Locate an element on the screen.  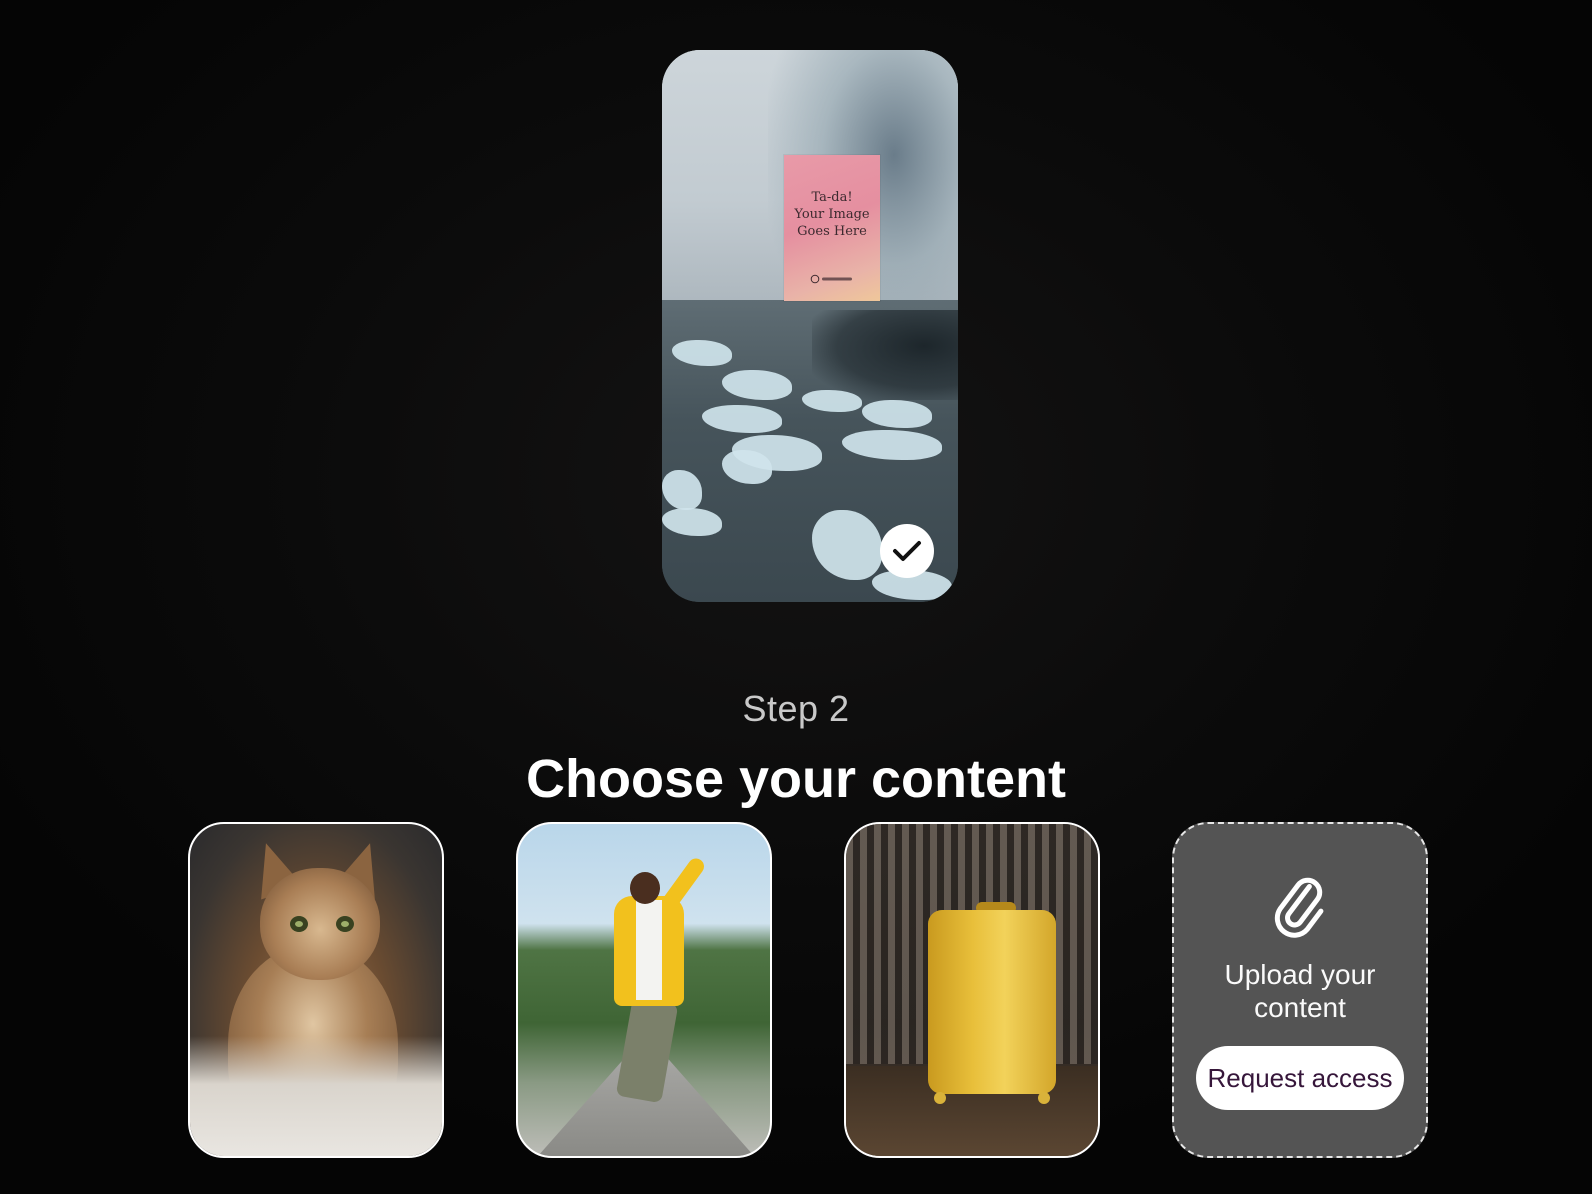
poster-logo is located at coordinates (832, 280).